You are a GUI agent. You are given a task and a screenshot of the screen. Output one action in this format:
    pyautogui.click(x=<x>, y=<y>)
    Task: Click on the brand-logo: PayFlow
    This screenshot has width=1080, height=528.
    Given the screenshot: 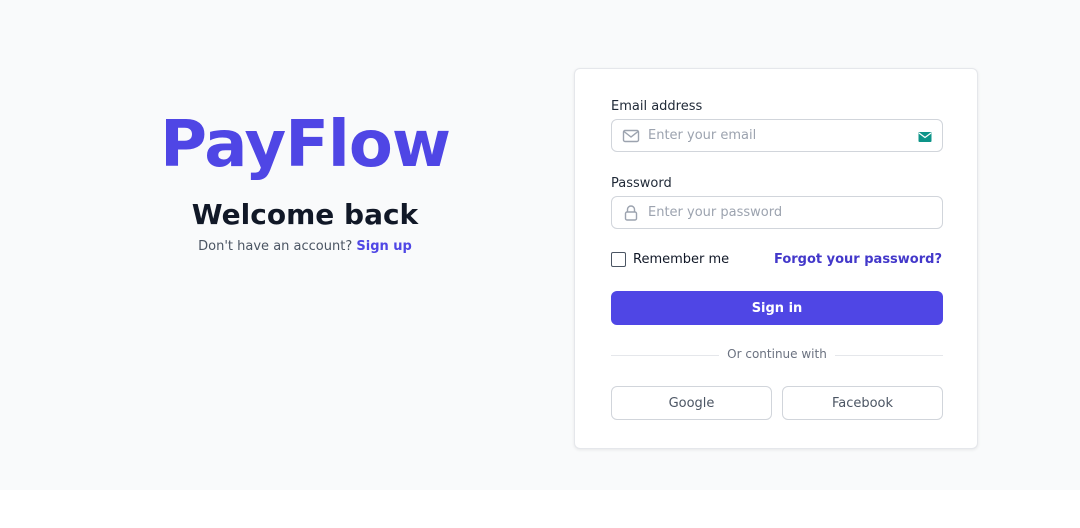 What is the action you would take?
    pyautogui.click(x=305, y=145)
    